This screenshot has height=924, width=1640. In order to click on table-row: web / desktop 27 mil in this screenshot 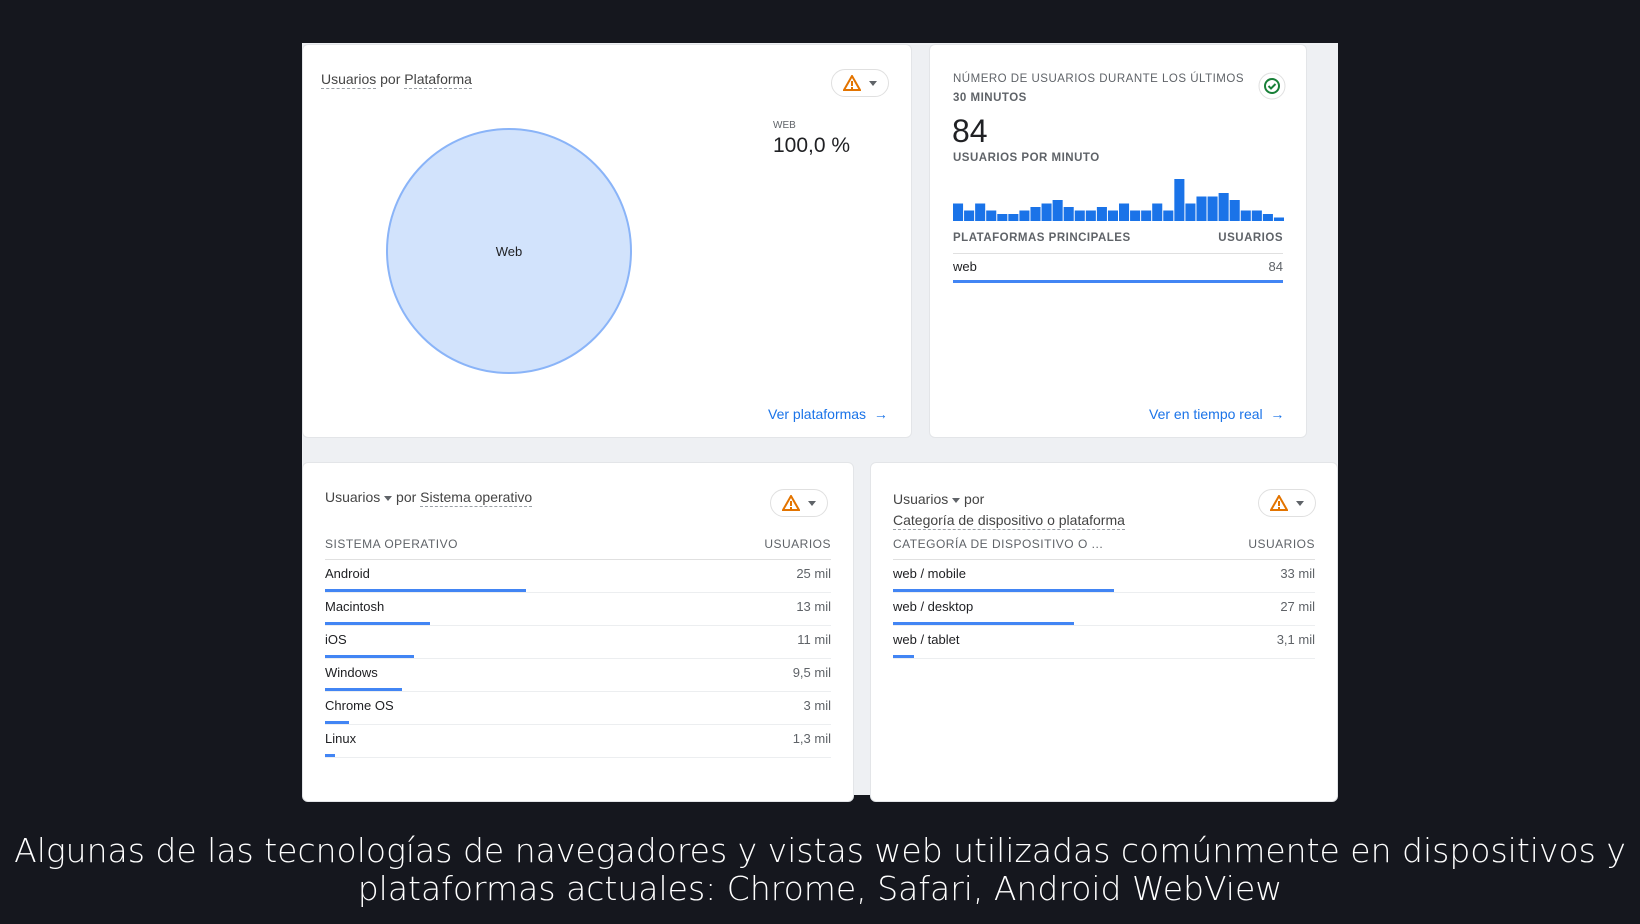, I will do `click(1104, 609)`.